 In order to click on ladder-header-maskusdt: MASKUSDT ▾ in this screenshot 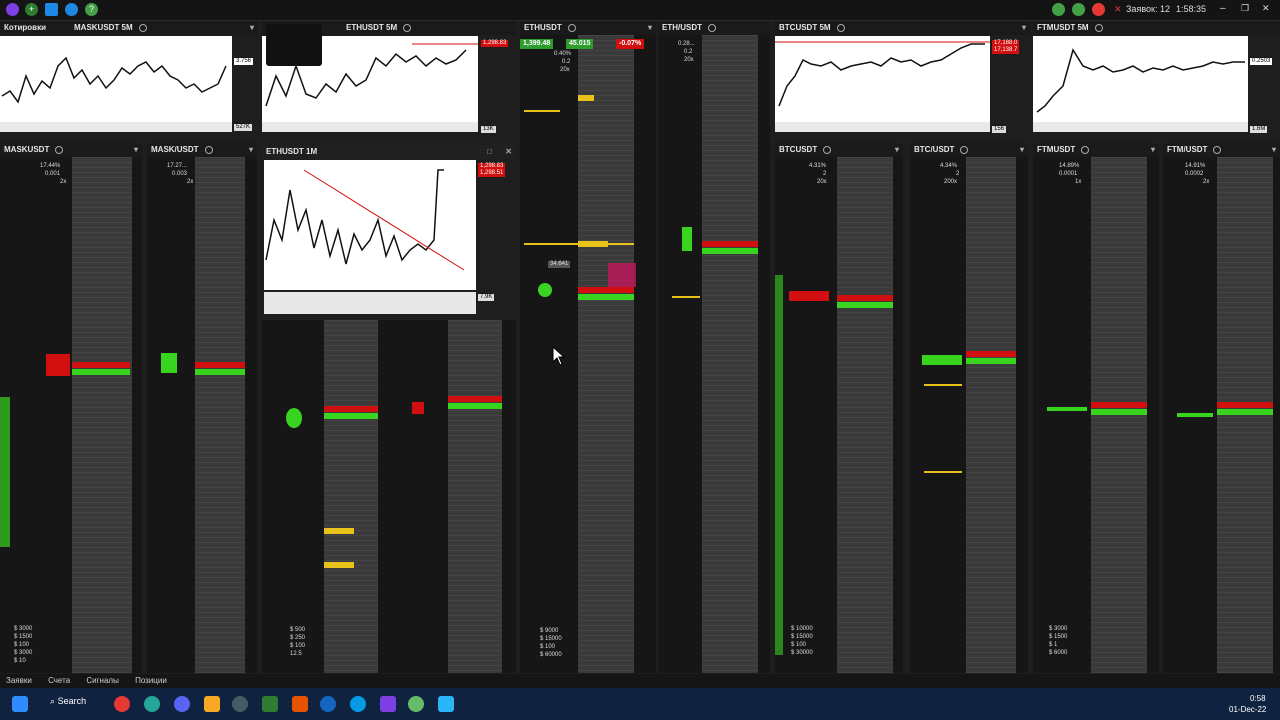, I will do `click(71, 150)`.